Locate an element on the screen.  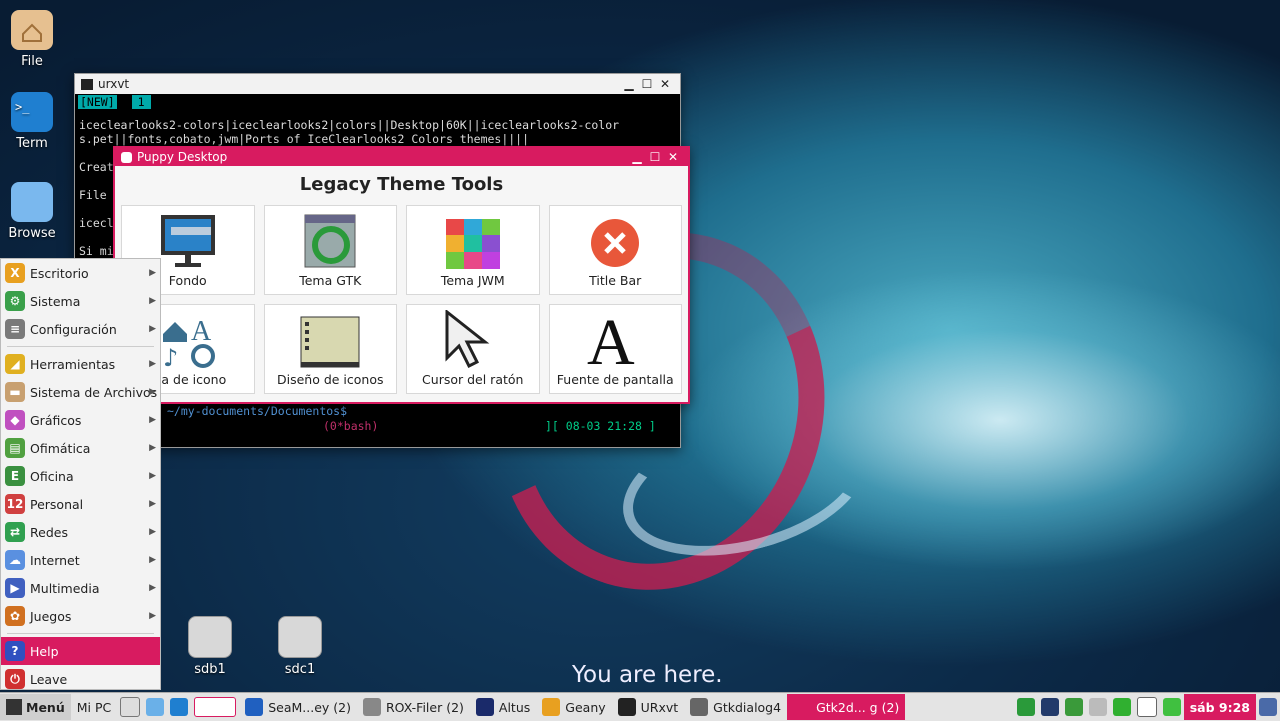
mipc-button: Mi PC is located at coordinates (94, 707).